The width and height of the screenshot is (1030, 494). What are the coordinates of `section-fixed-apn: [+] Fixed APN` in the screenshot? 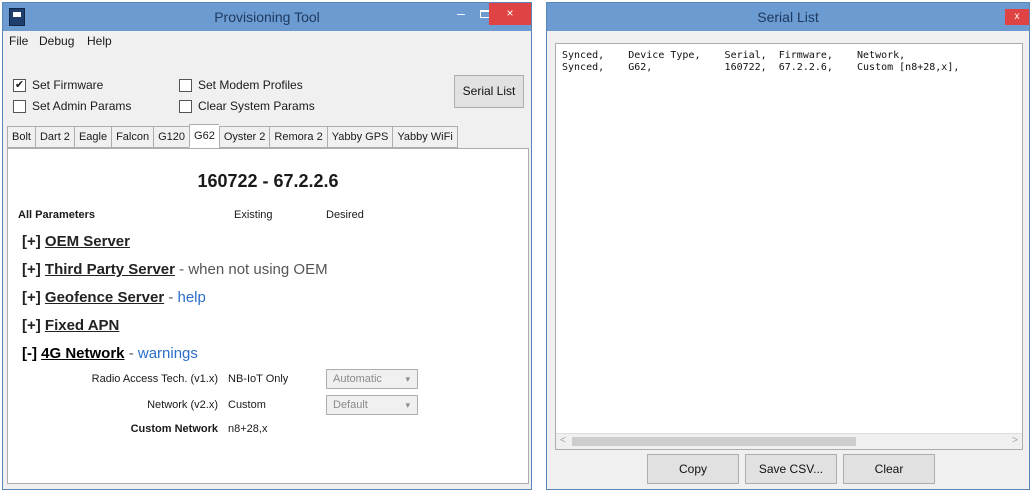 It's located at (70, 325).